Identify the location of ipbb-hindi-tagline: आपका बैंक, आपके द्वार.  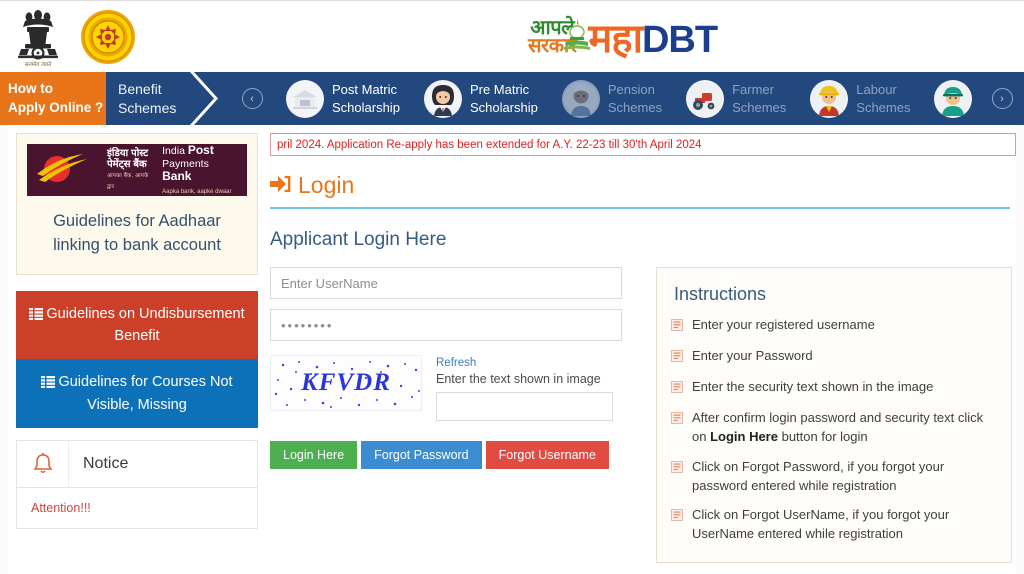
(128, 181).